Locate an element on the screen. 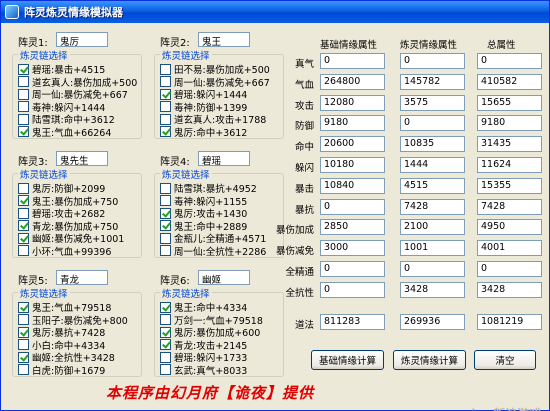  link-option: 道玄真人:攻击+1788 is located at coordinates (213, 119).